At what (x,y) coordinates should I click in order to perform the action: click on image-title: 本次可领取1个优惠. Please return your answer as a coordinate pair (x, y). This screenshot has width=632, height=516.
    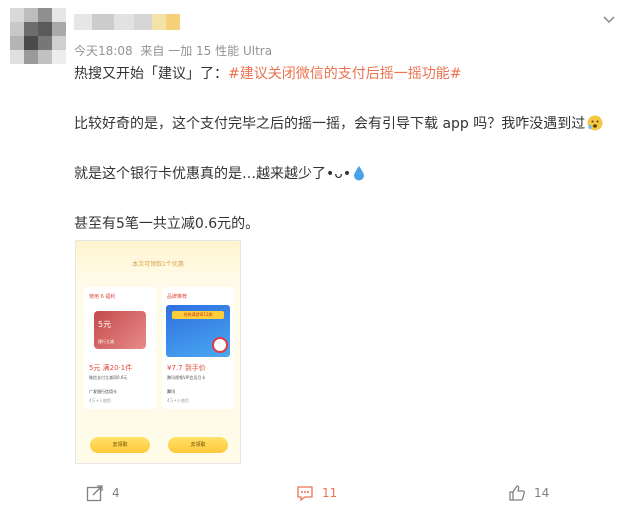
    Looking at the image, I should click on (158, 264).